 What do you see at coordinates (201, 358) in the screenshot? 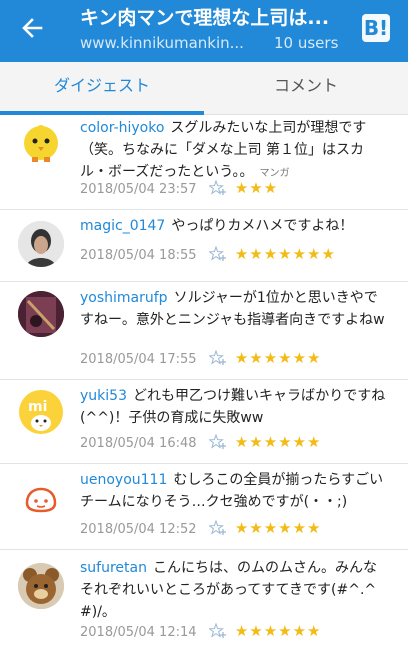
I see `comment-meta: 2018/05/04 17:55 ★★★★★★` at bounding box center [201, 358].